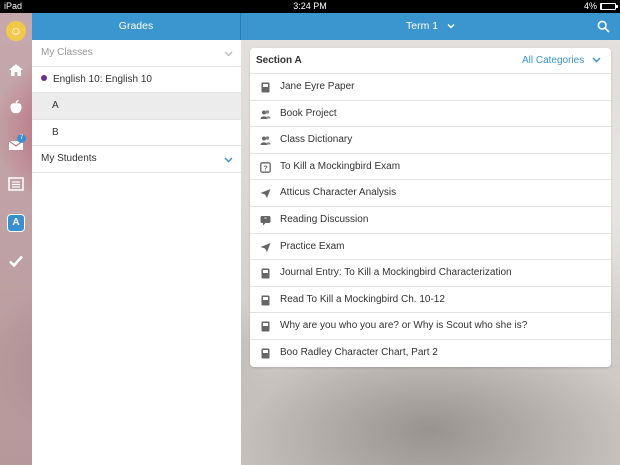 This screenshot has width=620, height=465. I want to click on term-selector: Term 1, so click(430, 26).